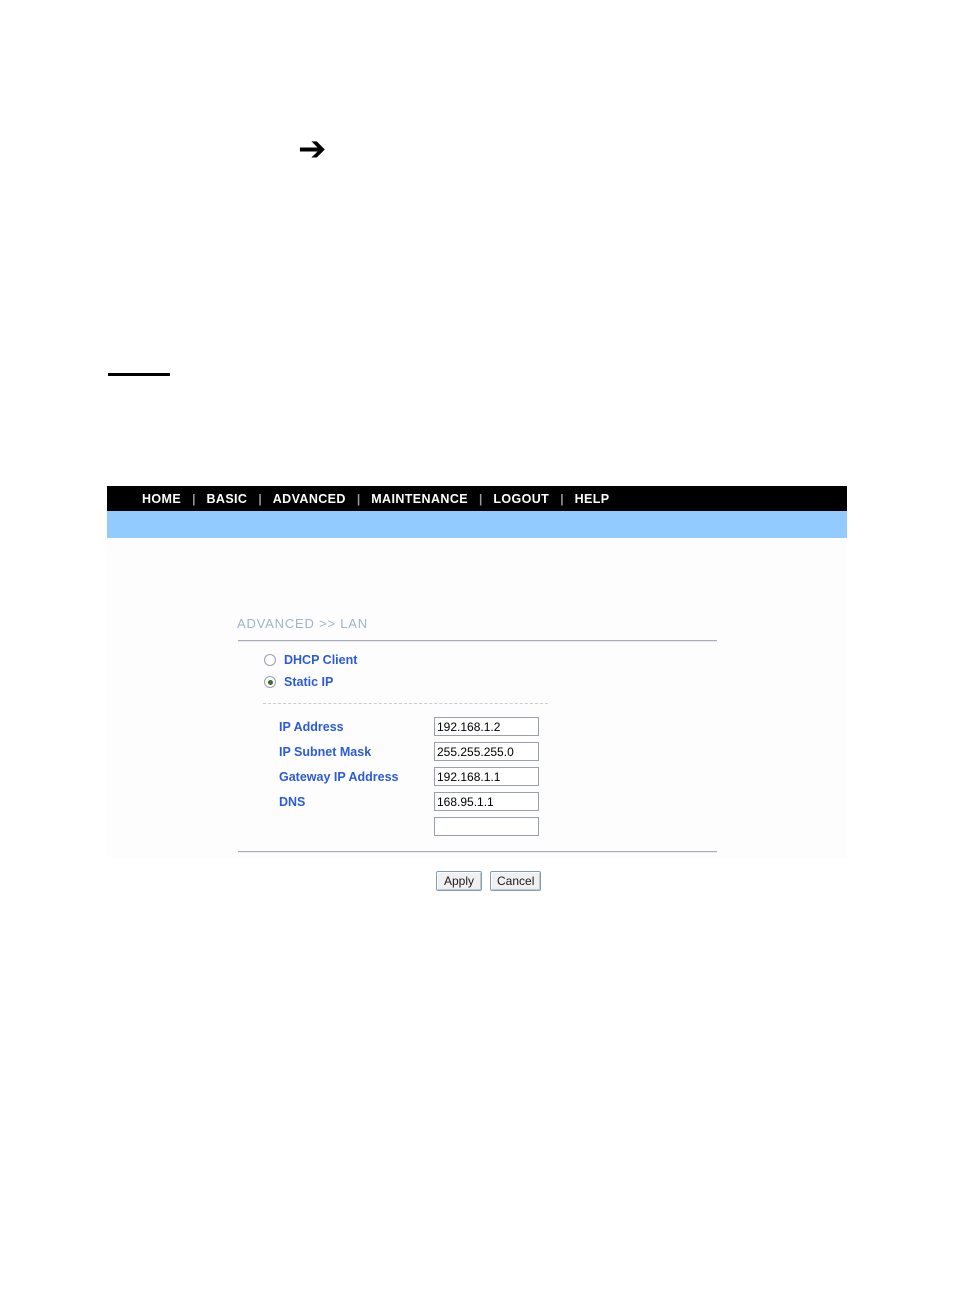  Describe the element at coordinates (312, 149) in the screenshot. I see `right-arrow-icon: ➔` at that location.